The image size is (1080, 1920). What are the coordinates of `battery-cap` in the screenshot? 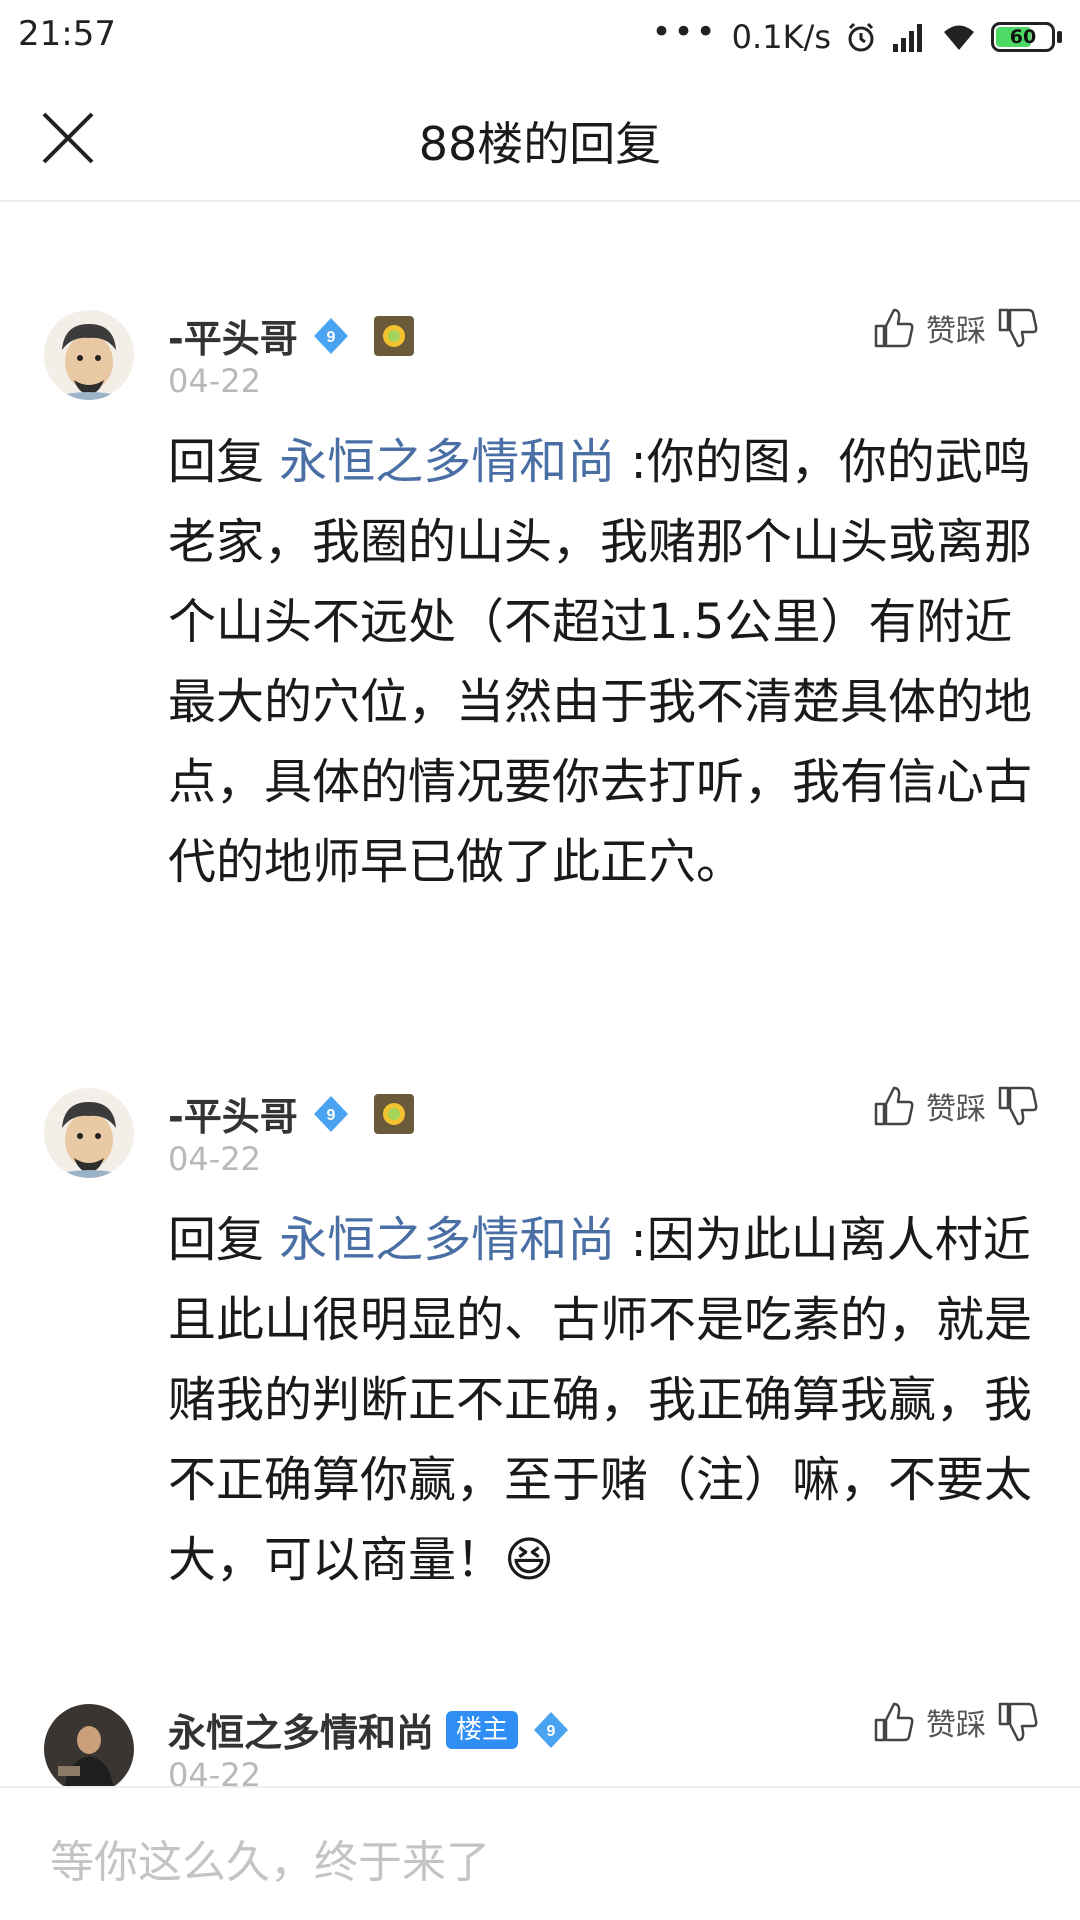 It's located at (1059, 37).